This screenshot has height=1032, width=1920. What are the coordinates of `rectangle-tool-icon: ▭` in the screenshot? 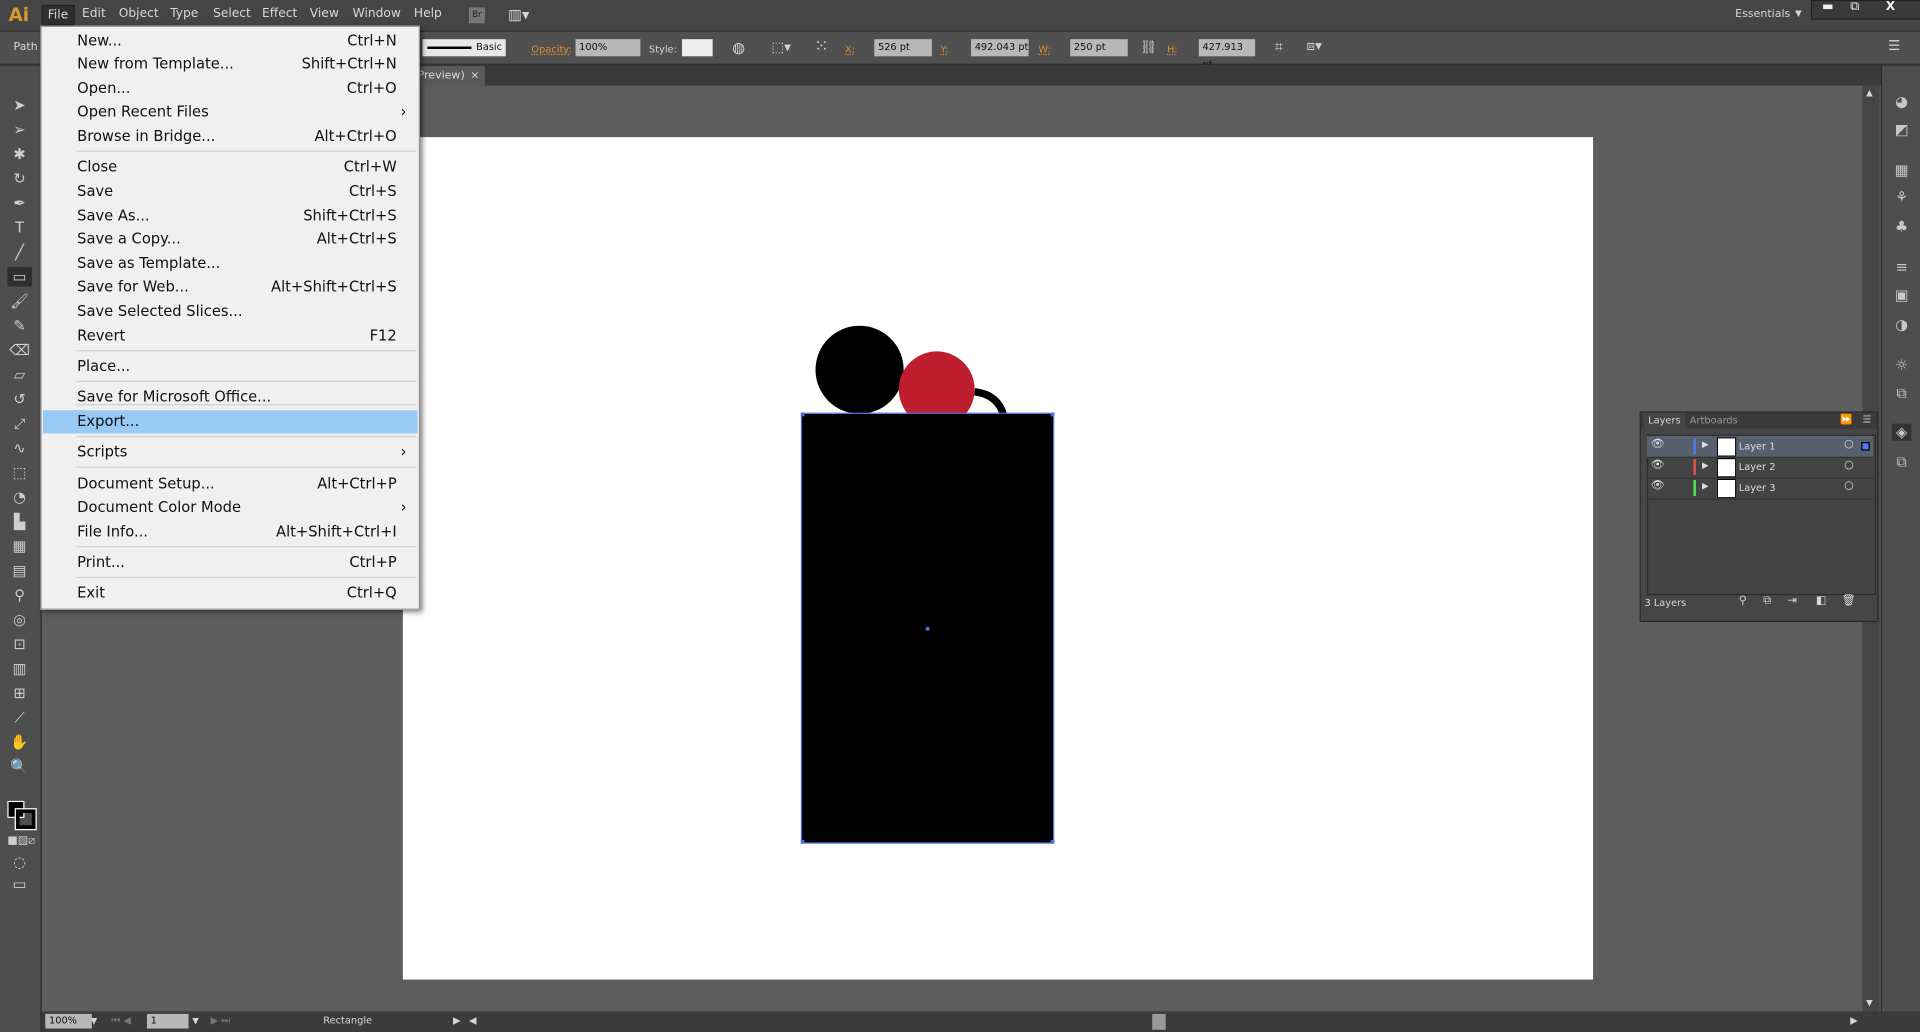 It's located at (19, 276).